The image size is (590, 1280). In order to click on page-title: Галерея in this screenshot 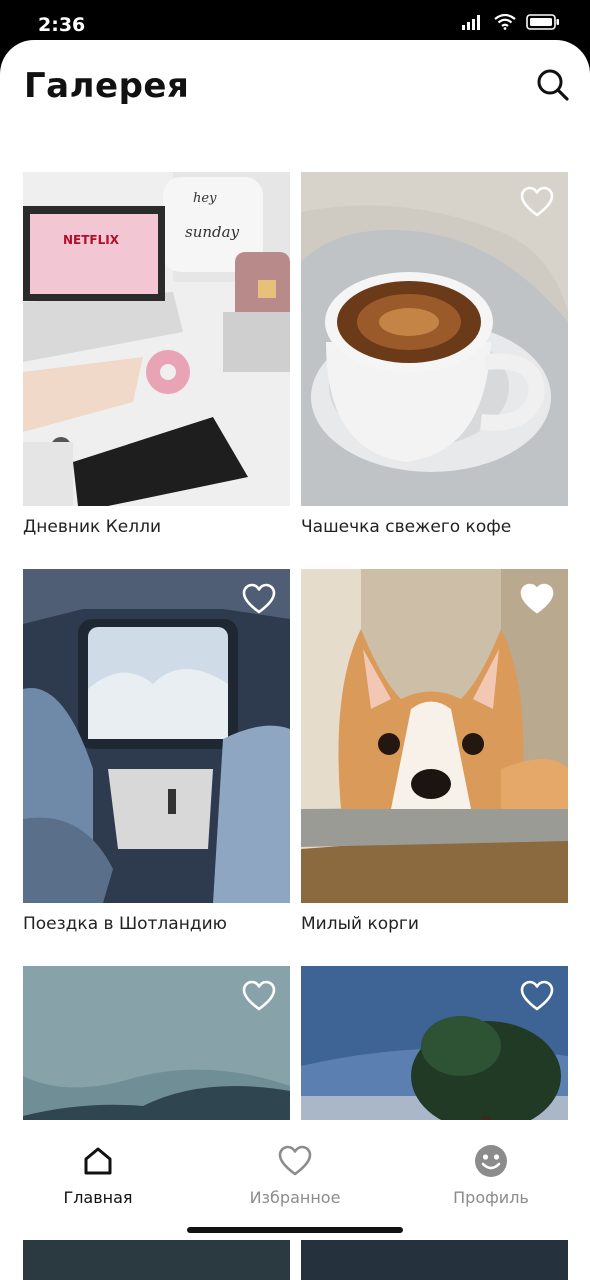, I will do `click(107, 86)`.